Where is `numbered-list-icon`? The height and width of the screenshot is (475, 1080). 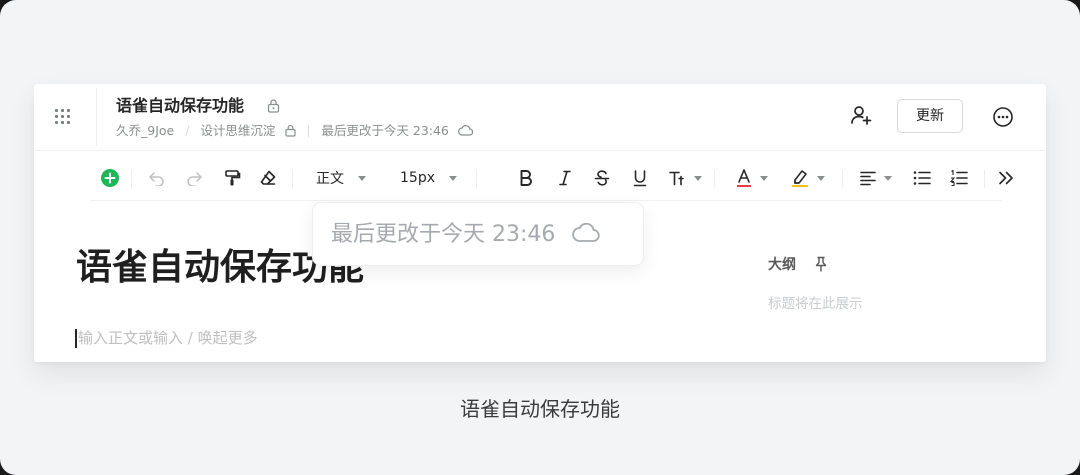
numbered-list-icon is located at coordinates (959, 178).